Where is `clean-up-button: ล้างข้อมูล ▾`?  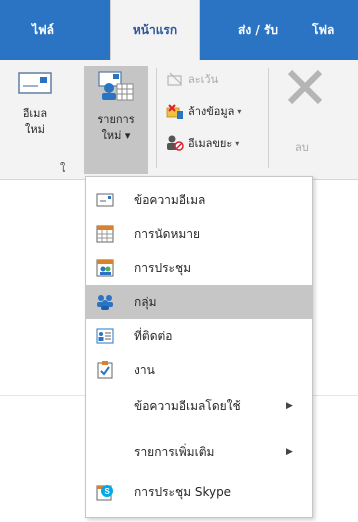
clean-up-button: ล้างข้อมูล ▾ is located at coordinates (203, 111).